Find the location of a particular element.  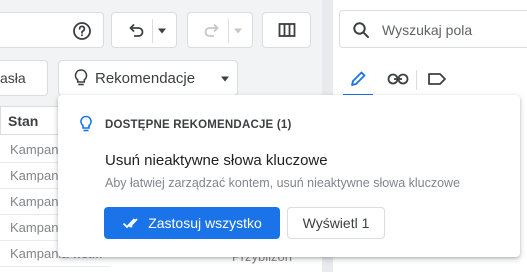

apply-all-button: Zastosuj wszystko is located at coordinates (192, 223).